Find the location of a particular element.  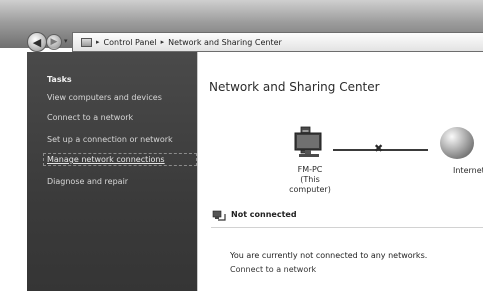

breadcrumb-network-sharing: Network and Sharing Center is located at coordinates (225, 42).